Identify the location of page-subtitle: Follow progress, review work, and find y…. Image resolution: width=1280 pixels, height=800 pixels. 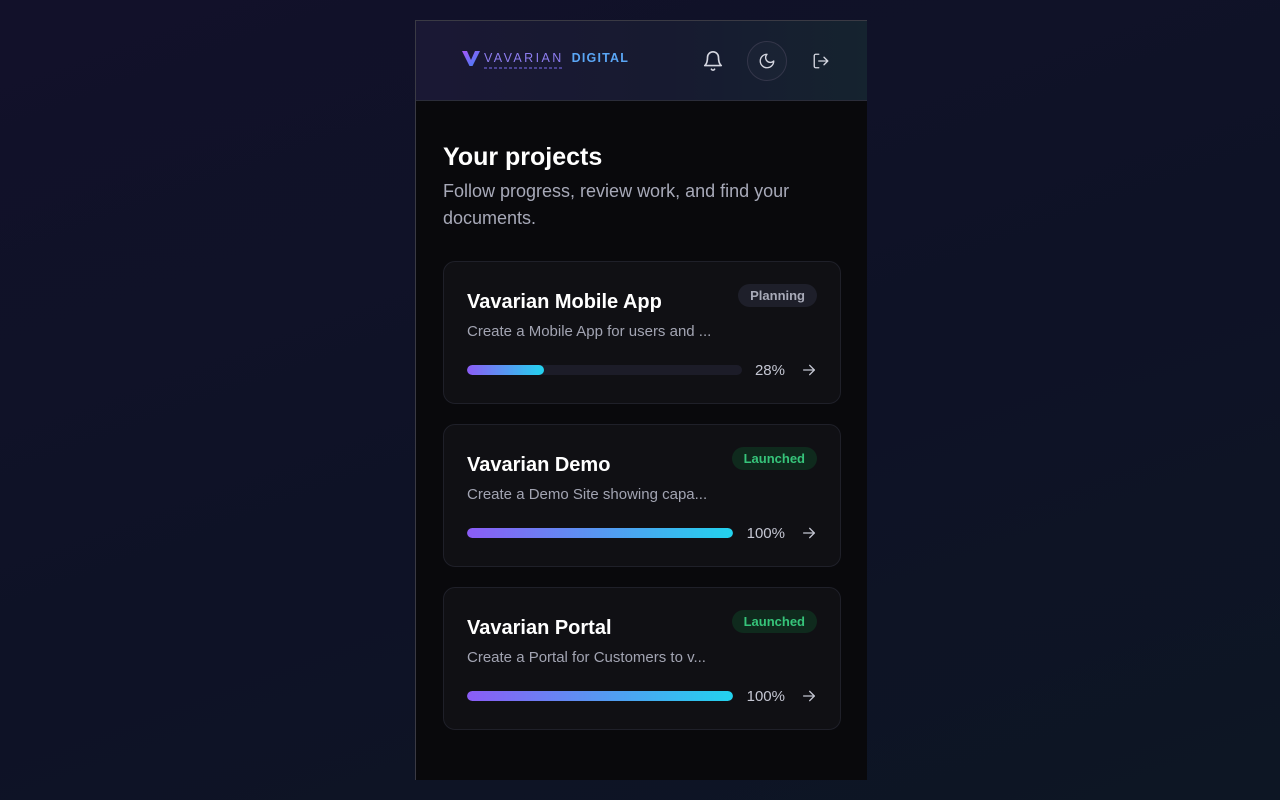
(616, 204).